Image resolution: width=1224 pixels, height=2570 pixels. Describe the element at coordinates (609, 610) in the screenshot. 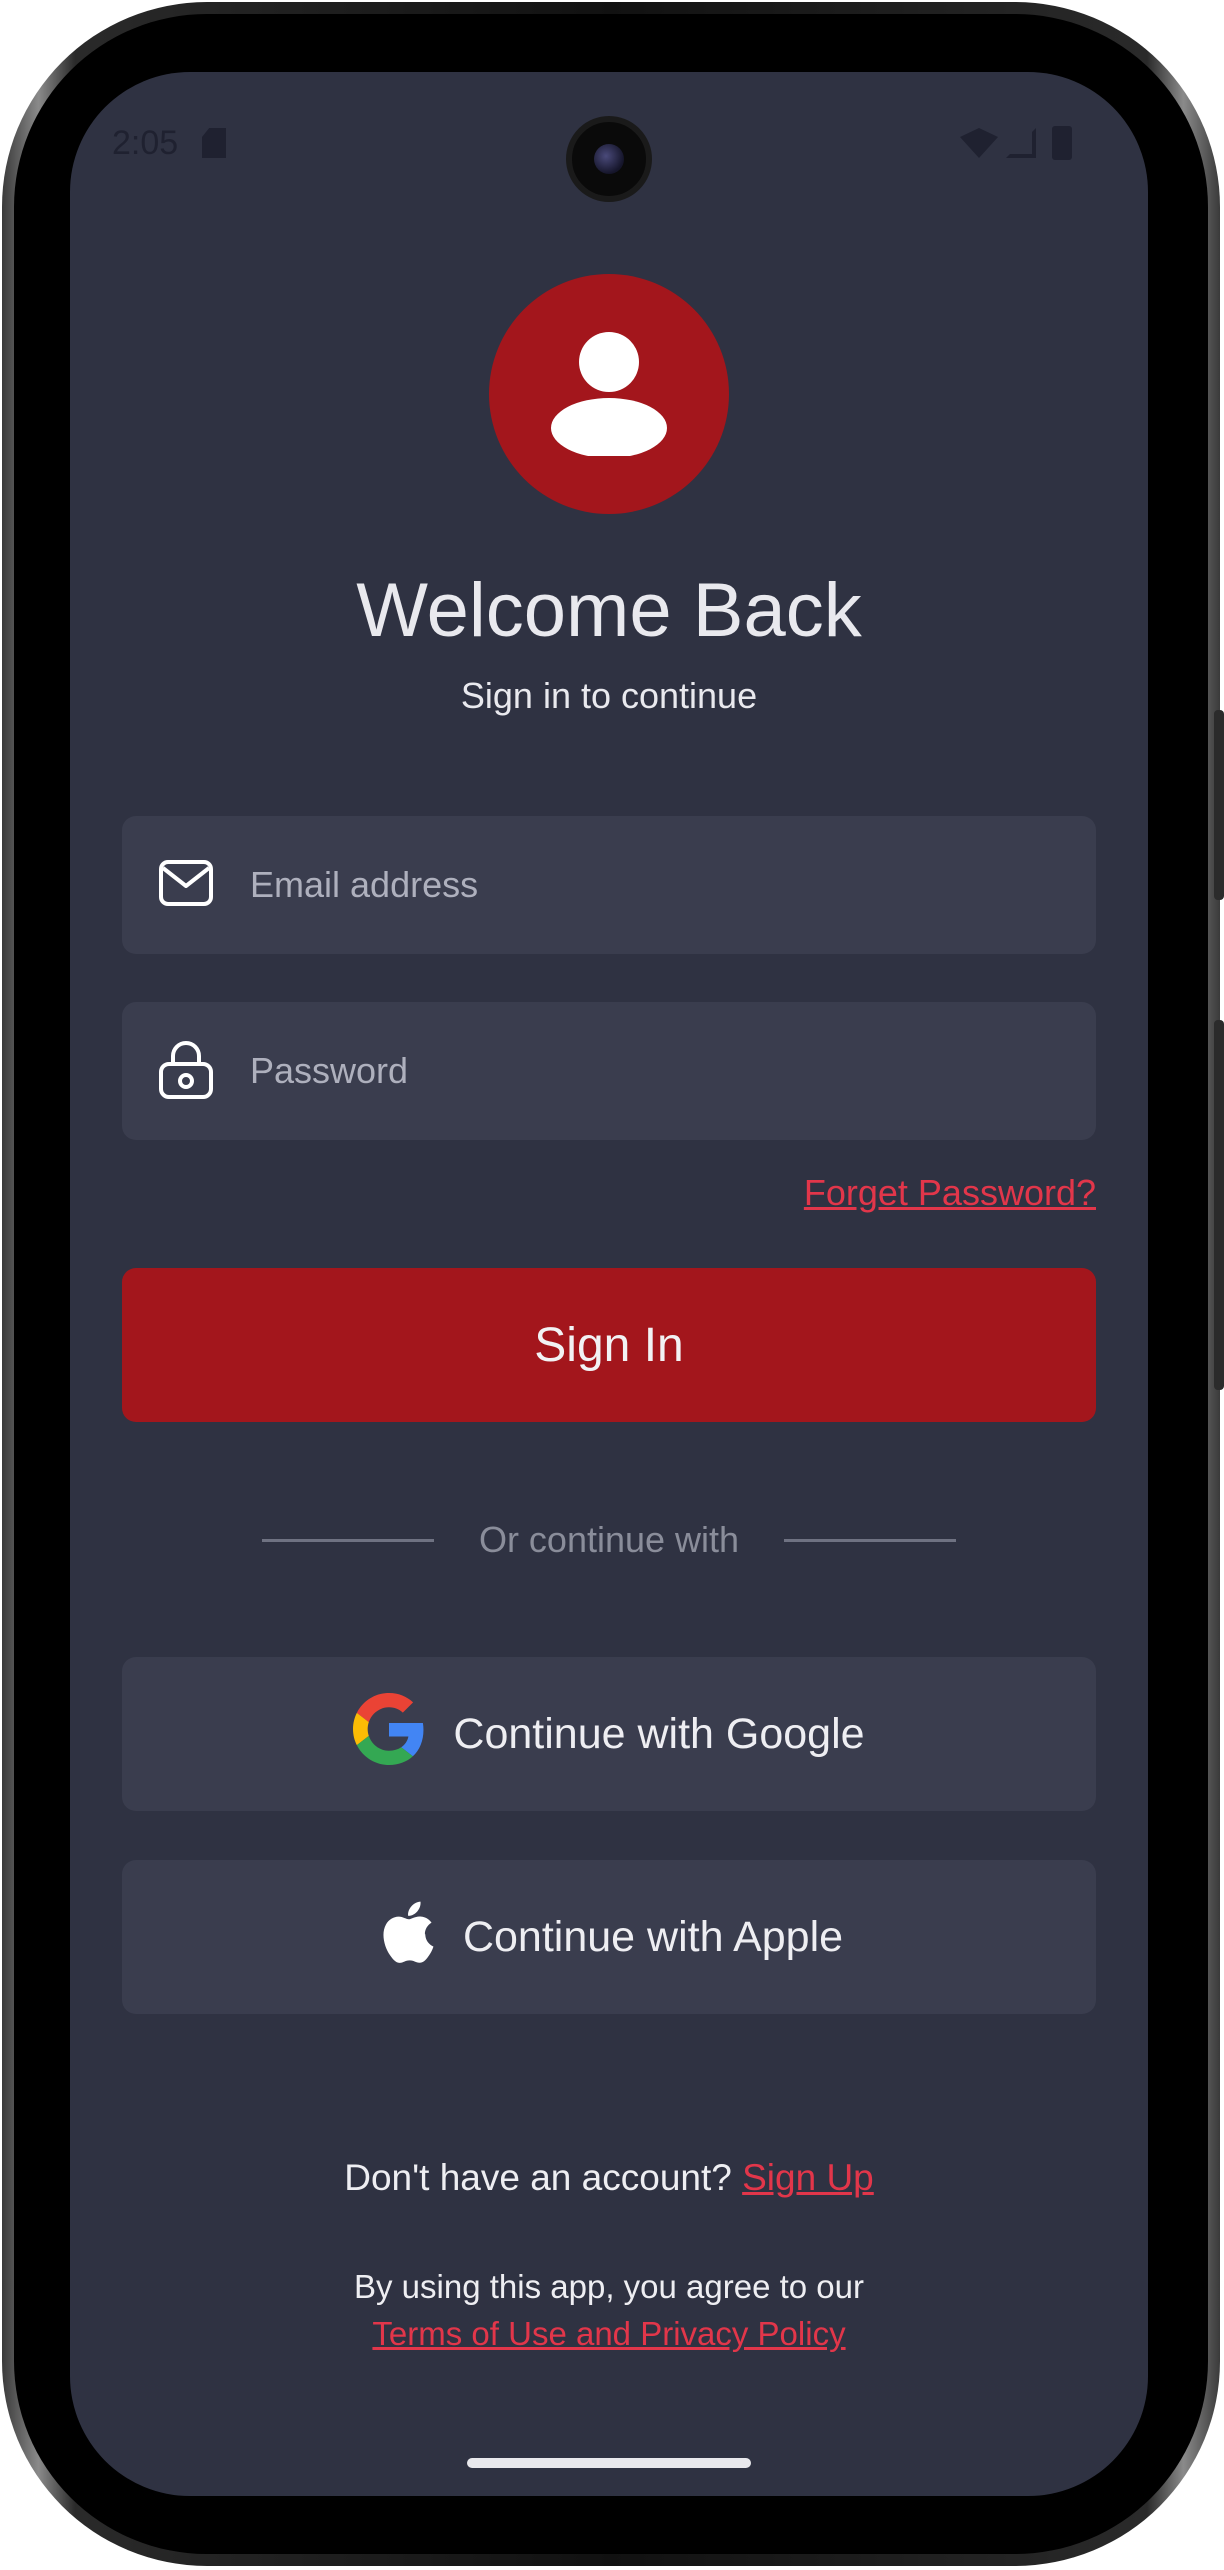

I see `page-title: Welcome Back` at that location.